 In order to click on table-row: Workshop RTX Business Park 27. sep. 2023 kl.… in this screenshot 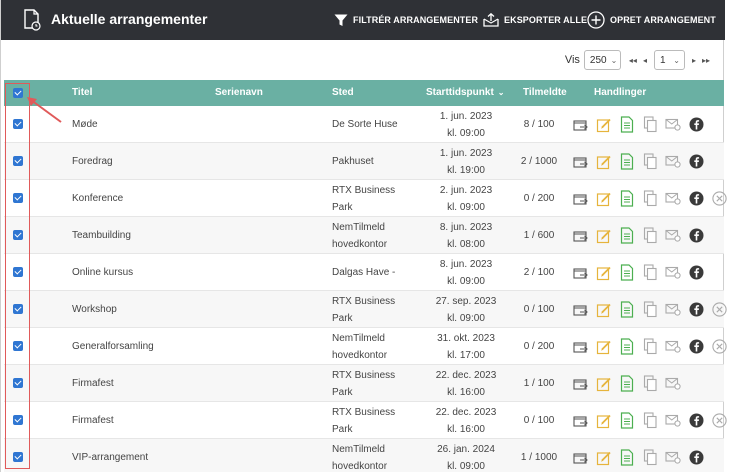, I will do `click(365, 309)`.